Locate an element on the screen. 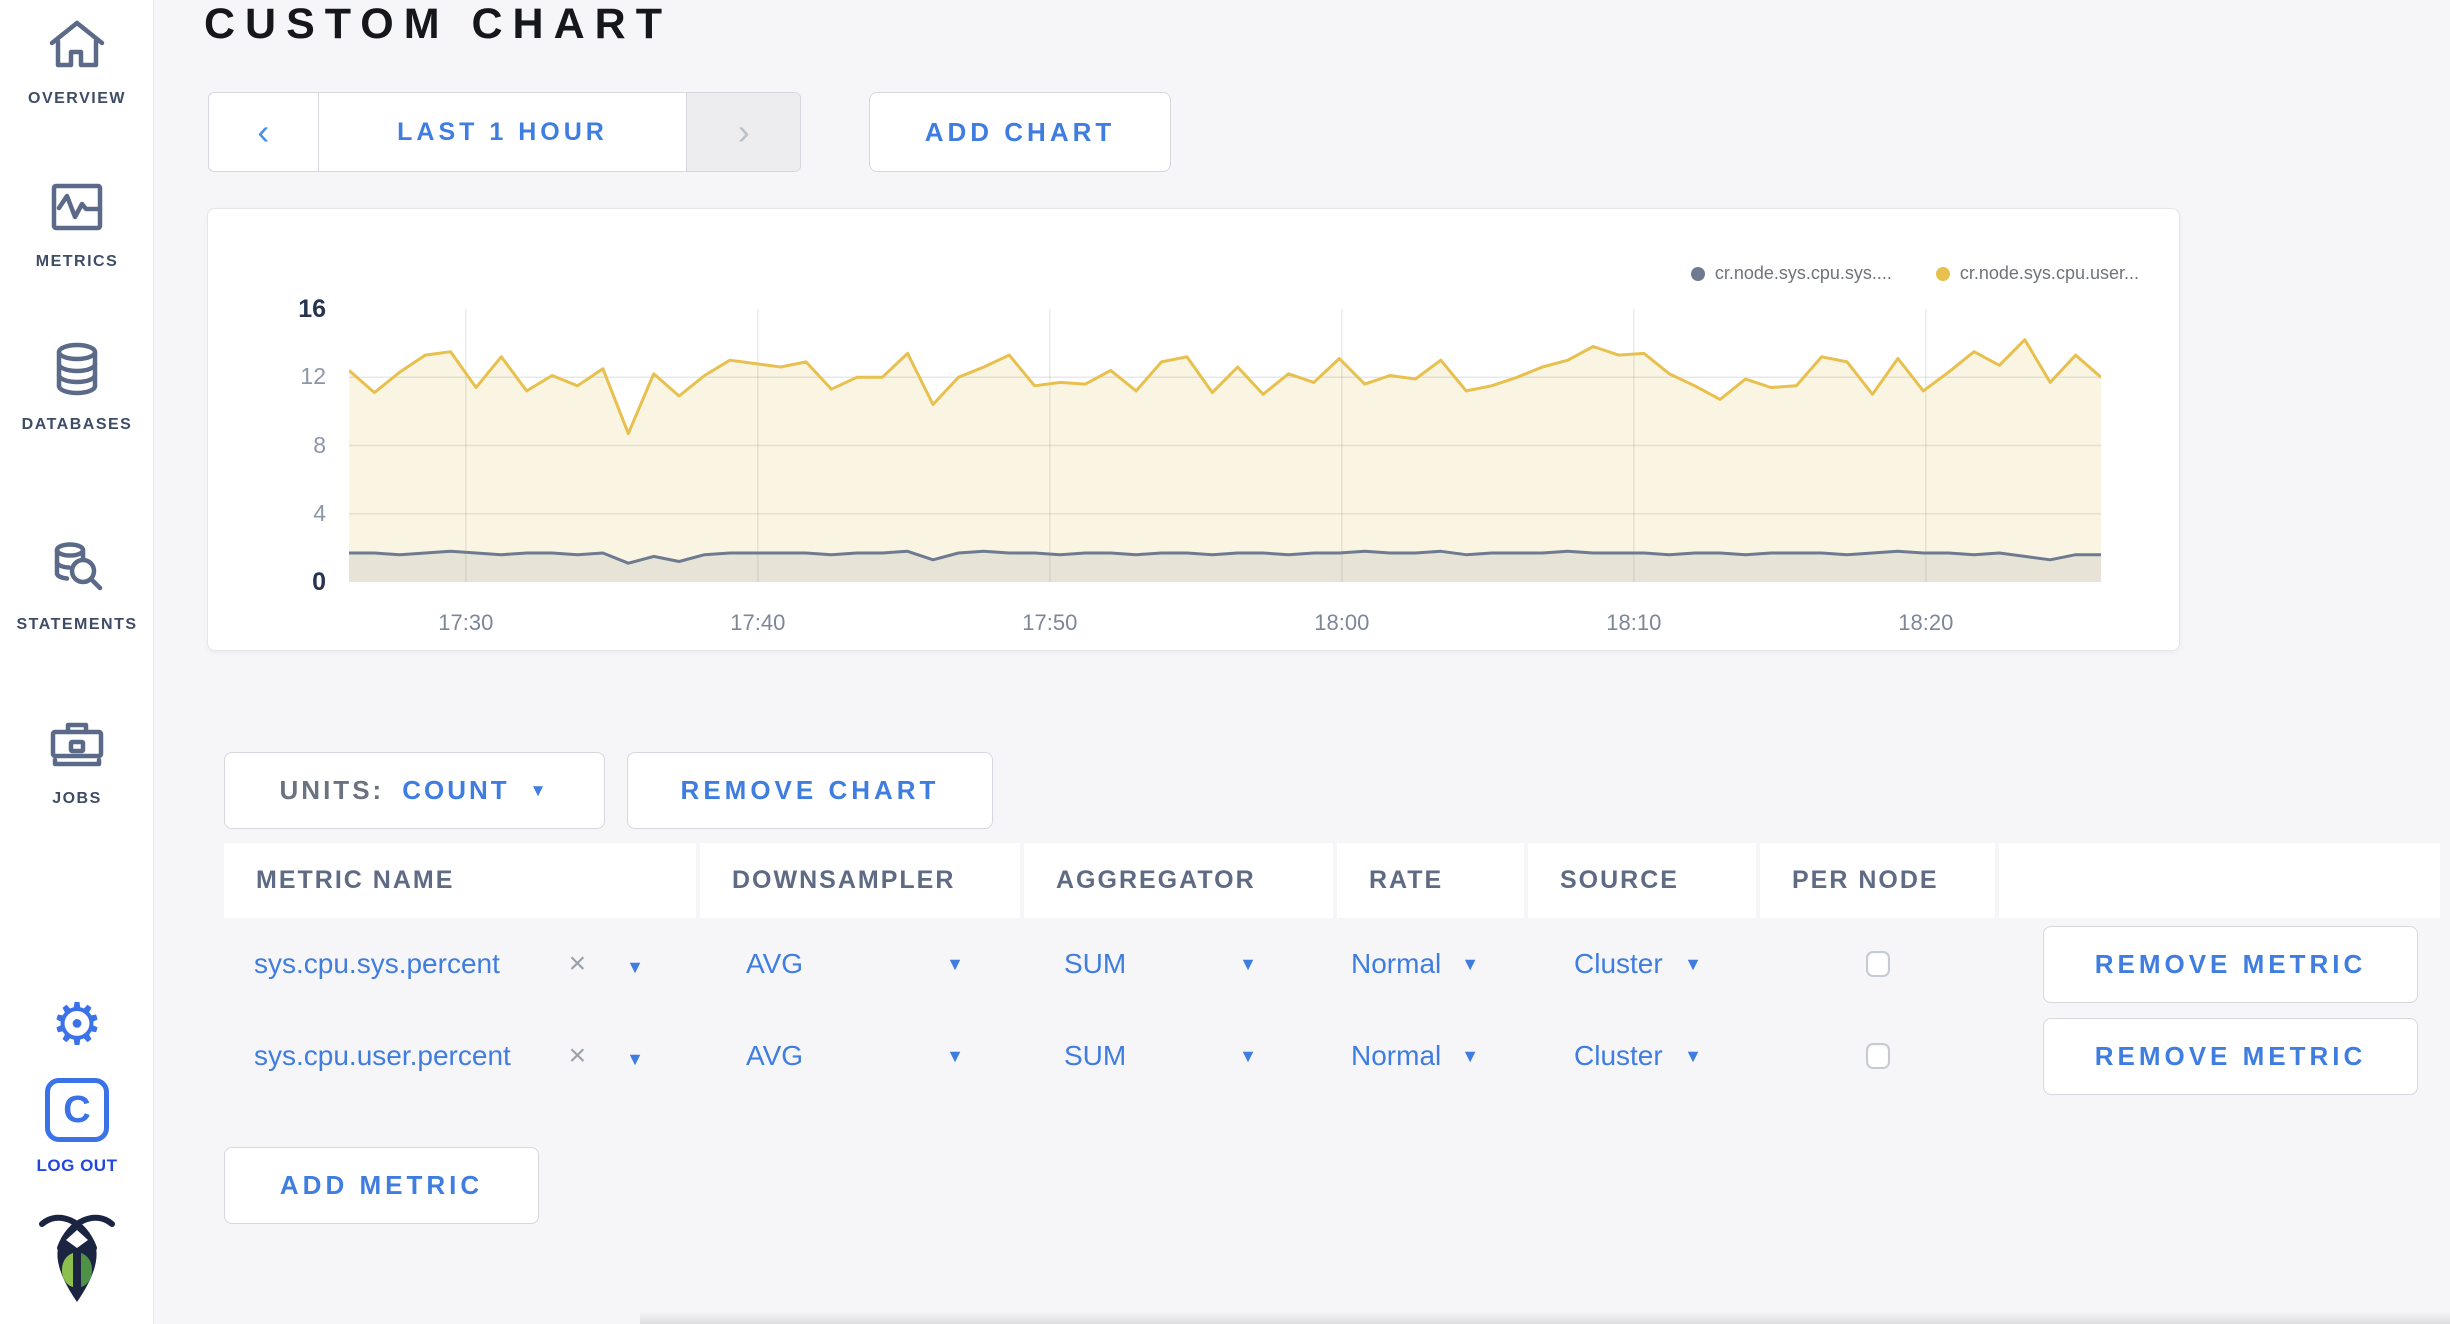  y-axis-label: 8 is located at coordinates (319, 444).